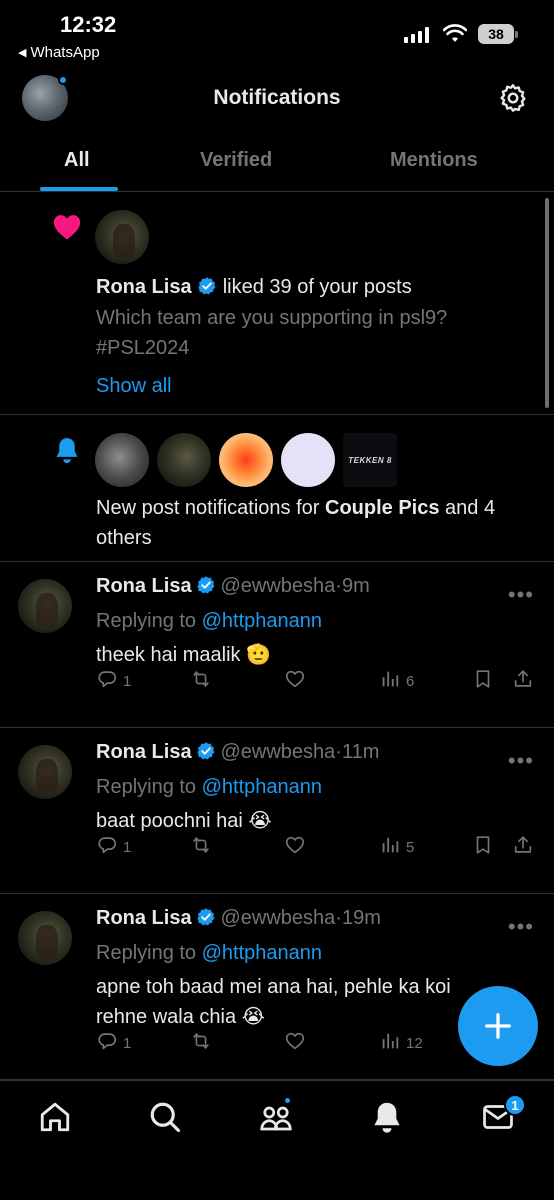  What do you see at coordinates (416, 35) in the screenshot?
I see `cellular-signal-icon` at bounding box center [416, 35].